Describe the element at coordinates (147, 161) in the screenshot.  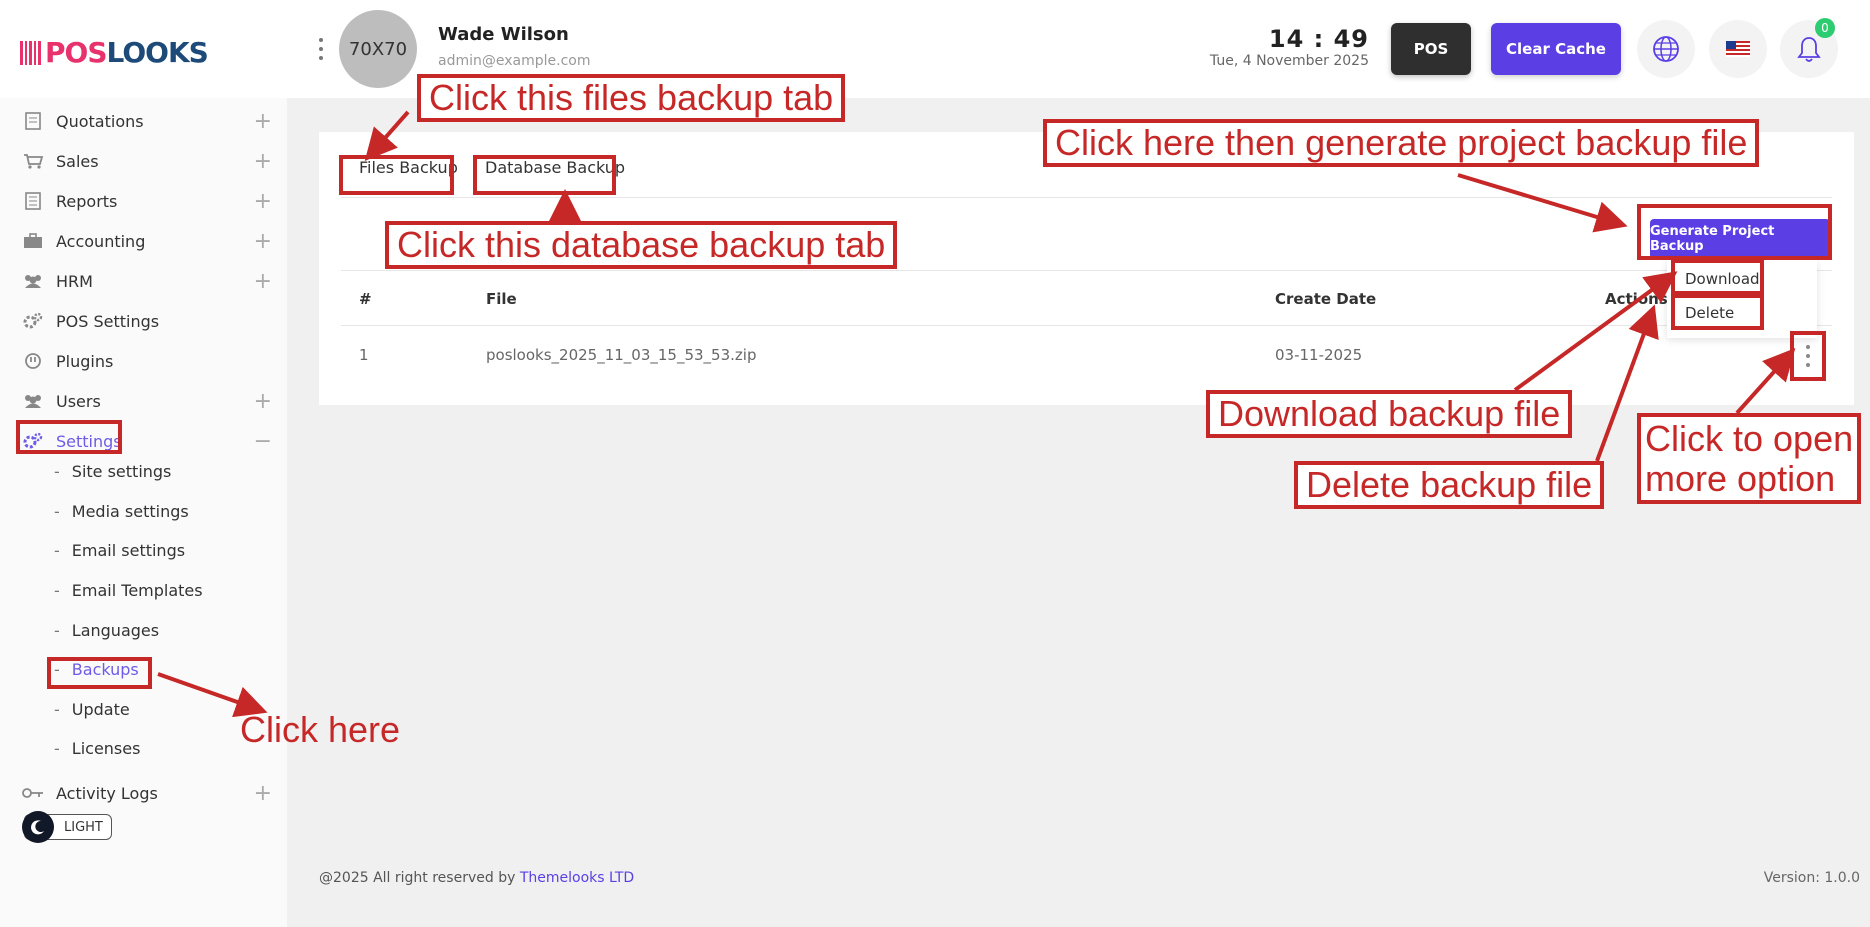
I see `sidebar-item-sales: Sales +` at that location.